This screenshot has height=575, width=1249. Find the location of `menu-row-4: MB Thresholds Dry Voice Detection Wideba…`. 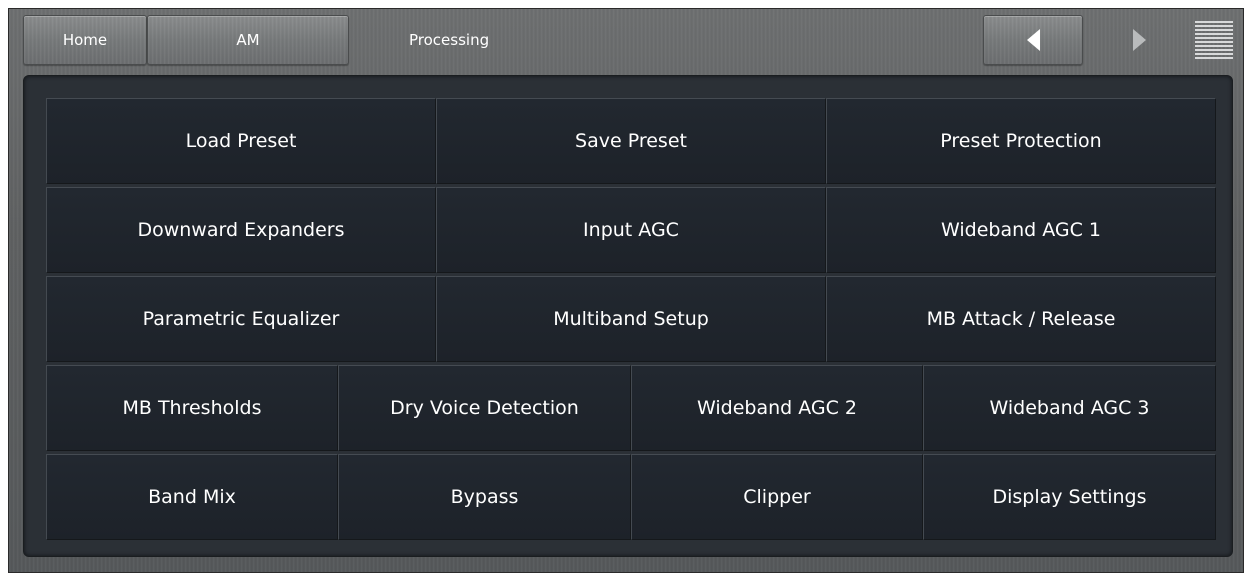

menu-row-4: MB Thresholds Dry Voice Detection Wideba… is located at coordinates (631, 408).